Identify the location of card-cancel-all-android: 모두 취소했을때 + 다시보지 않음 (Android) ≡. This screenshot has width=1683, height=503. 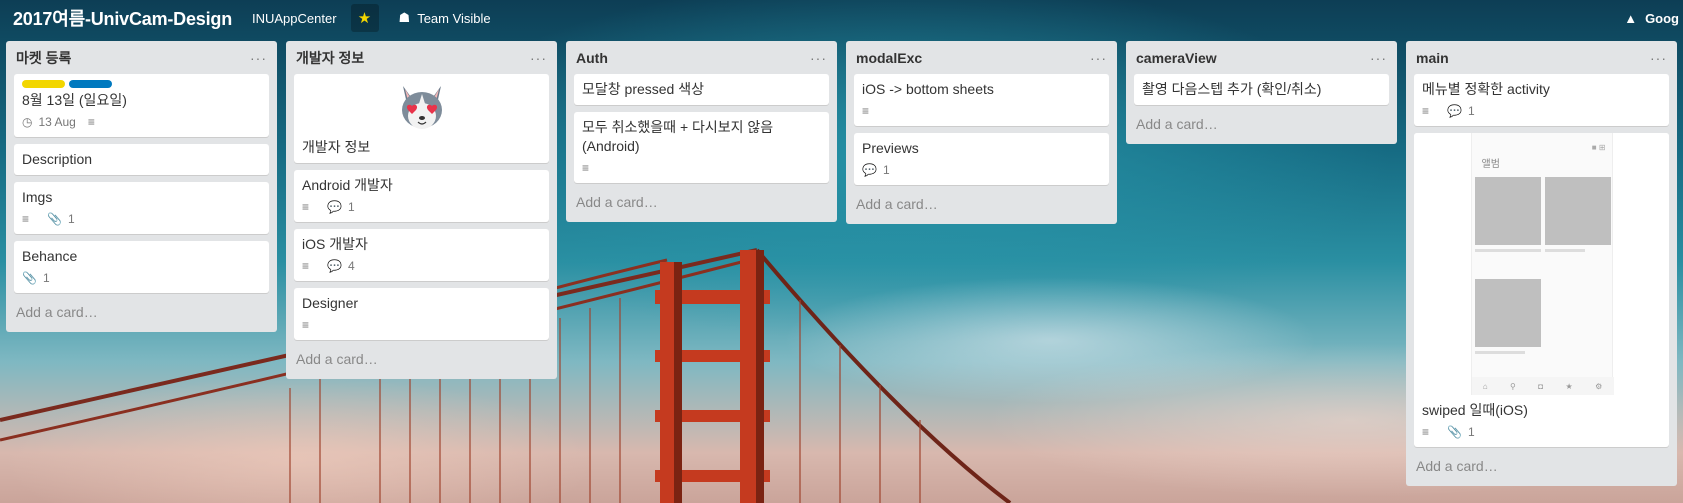
(701, 147).